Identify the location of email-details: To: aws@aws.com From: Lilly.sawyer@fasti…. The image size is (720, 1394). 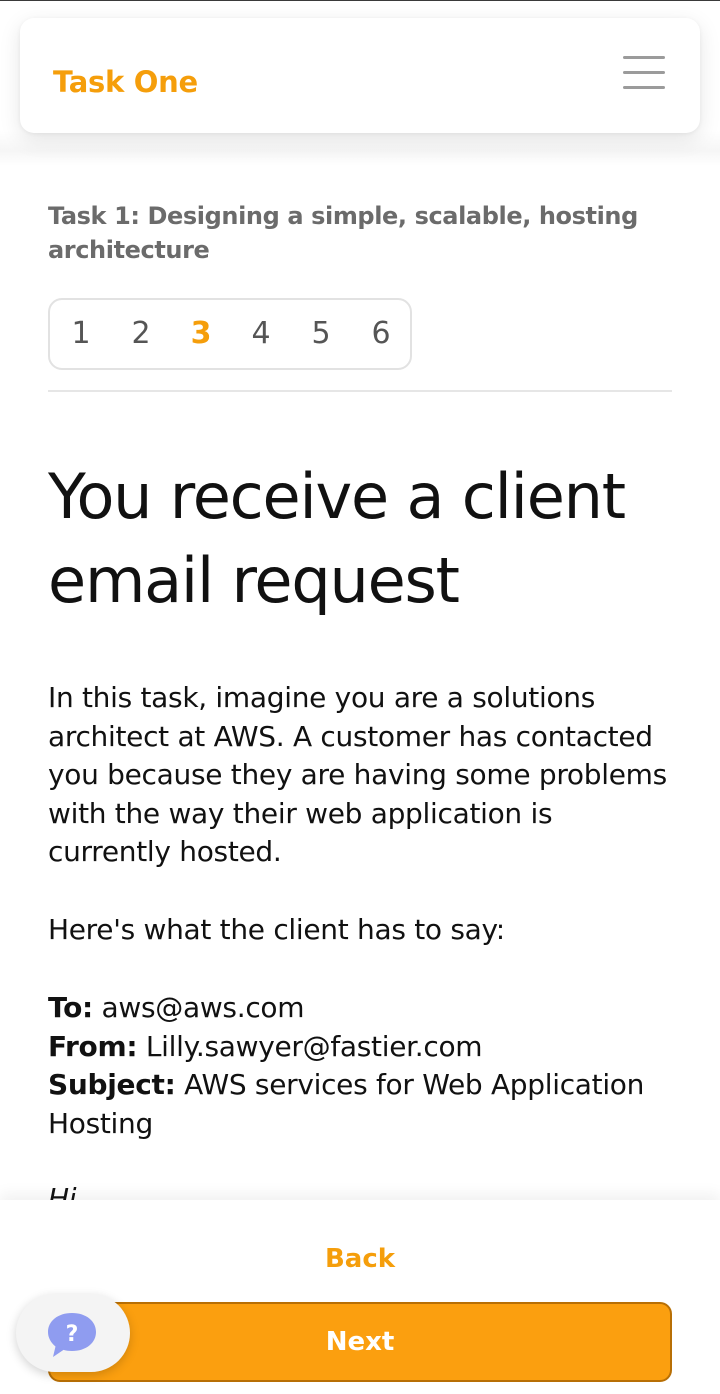
(363, 1066).